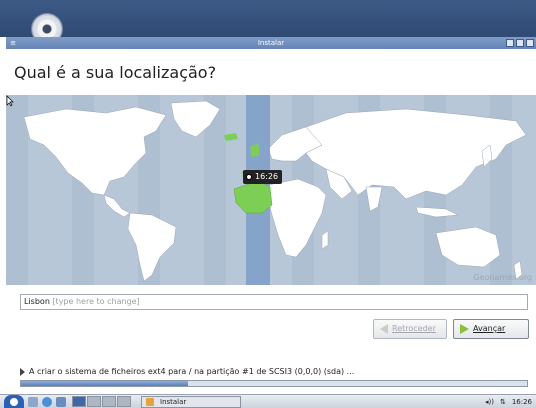  I want to click on map-credit: Geonames.org, so click(502, 277).